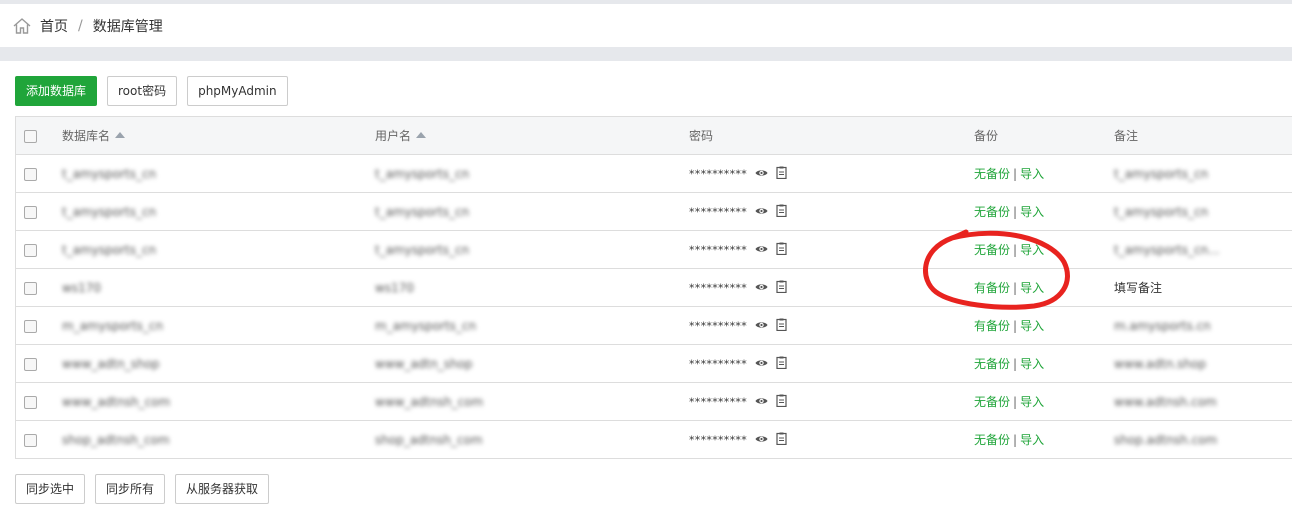  I want to click on toolbar: 添加数据库 root密码 phpMyAdmin, so click(151, 91).